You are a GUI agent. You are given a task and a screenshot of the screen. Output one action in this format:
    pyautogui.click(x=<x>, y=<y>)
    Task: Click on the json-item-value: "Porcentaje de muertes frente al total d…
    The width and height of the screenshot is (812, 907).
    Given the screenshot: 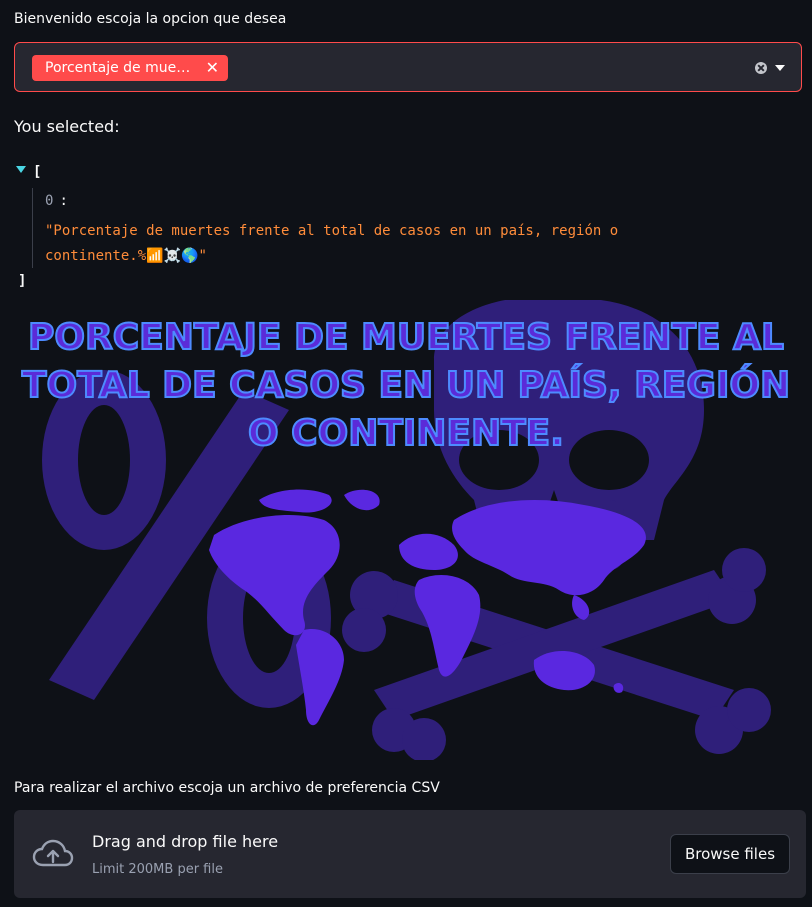 What is the action you would take?
    pyautogui.click(x=336, y=243)
    